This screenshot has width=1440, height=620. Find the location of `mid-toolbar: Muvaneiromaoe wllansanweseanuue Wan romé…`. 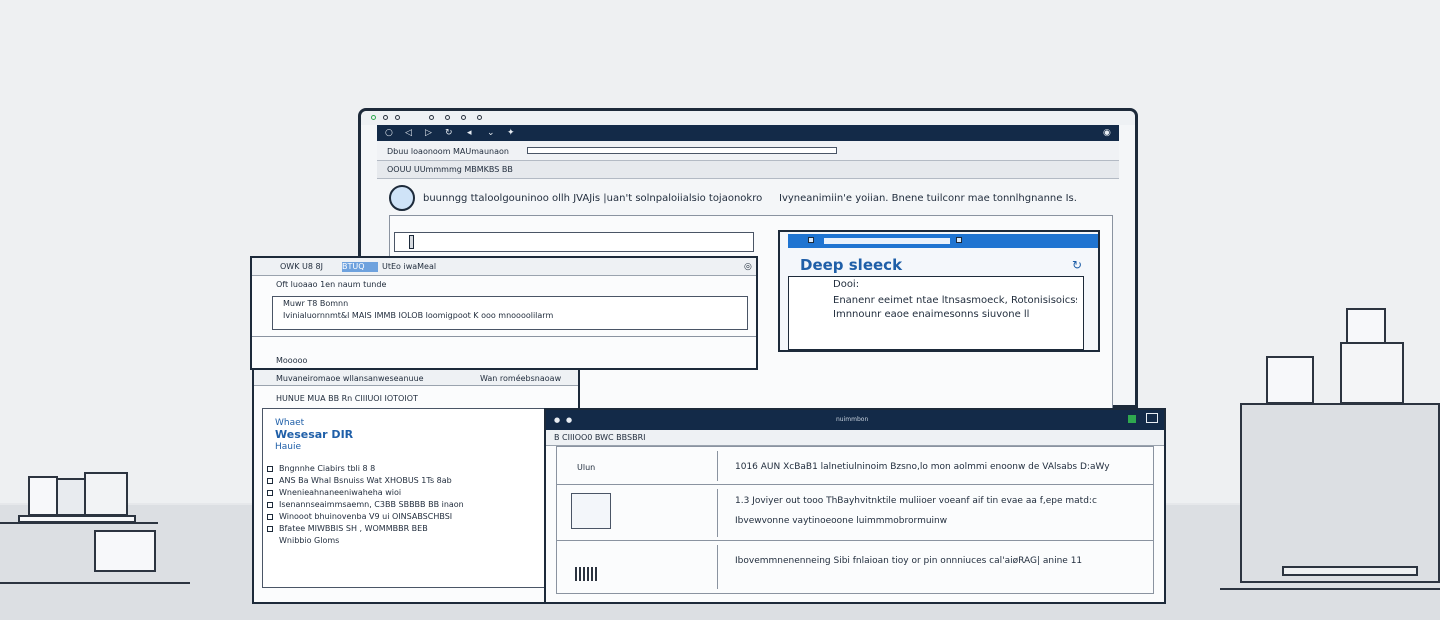

mid-toolbar: Muvaneiromaoe wllansanweseanuue Wan romé… is located at coordinates (416, 378).